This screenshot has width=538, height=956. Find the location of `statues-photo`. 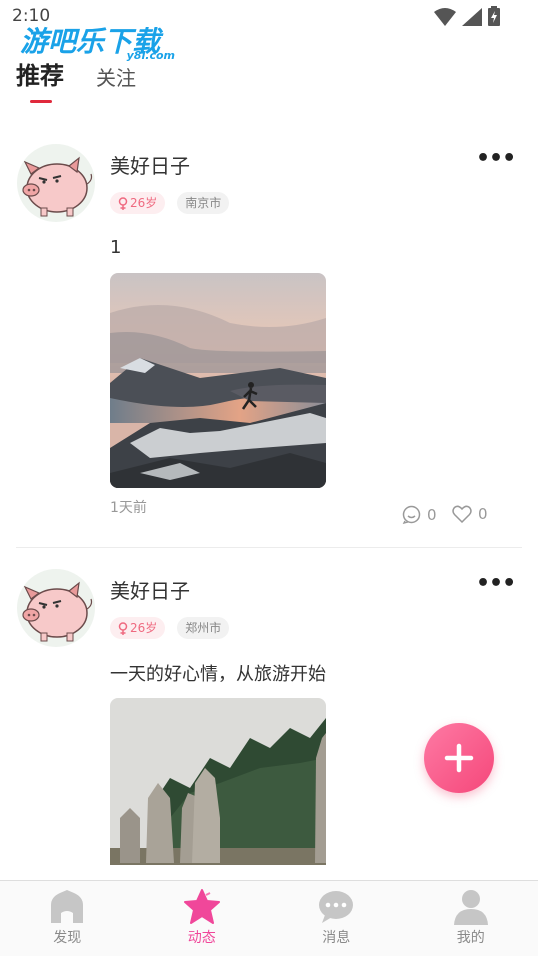

statues-photo is located at coordinates (218, 781).